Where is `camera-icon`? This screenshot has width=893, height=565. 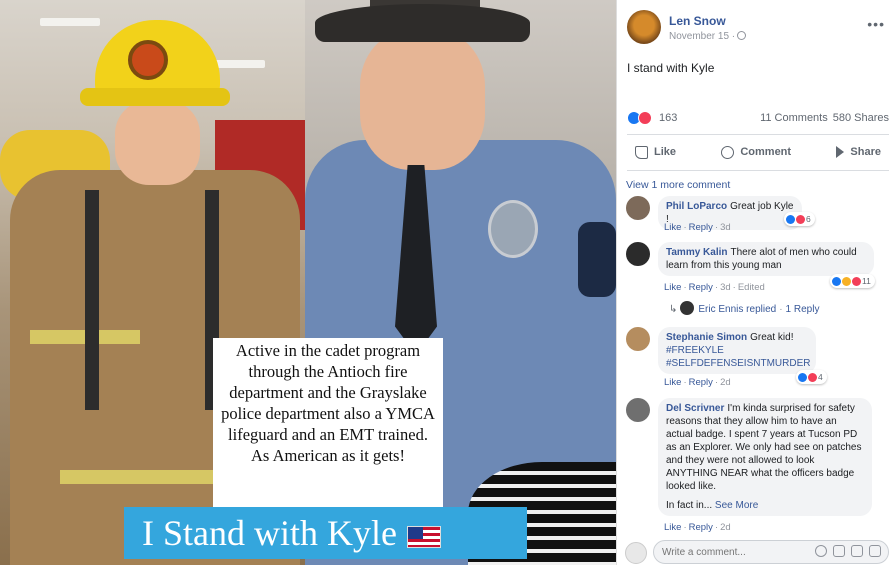
camera-icon is located at coordinates (839, 551).